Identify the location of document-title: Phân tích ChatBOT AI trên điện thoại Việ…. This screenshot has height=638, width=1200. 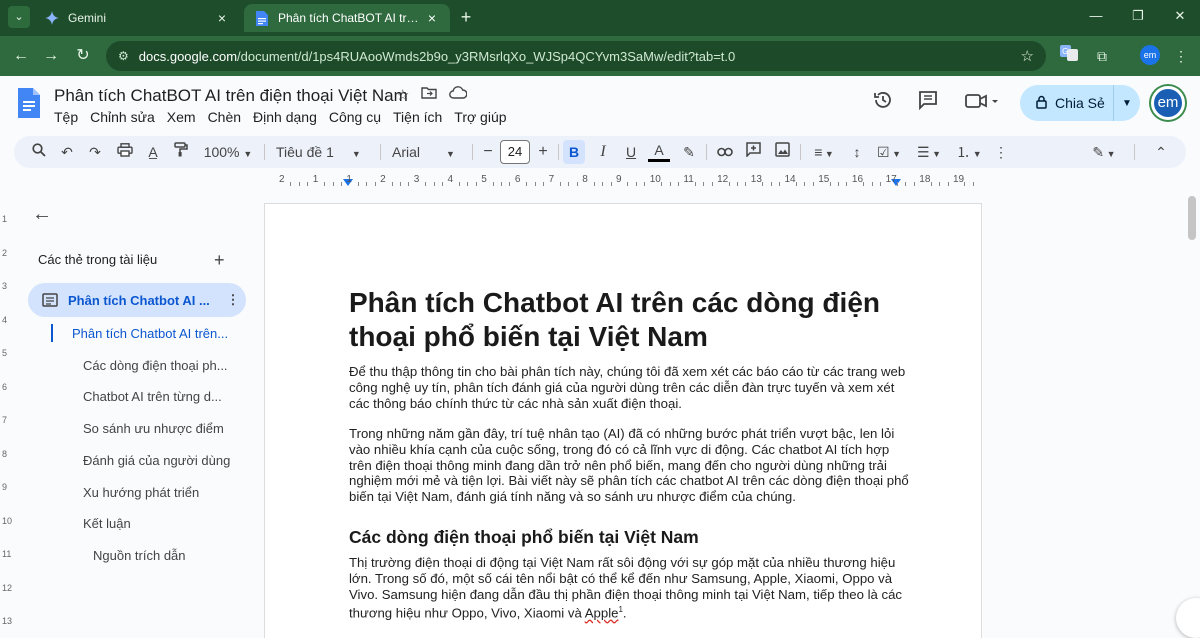
(231, 96).